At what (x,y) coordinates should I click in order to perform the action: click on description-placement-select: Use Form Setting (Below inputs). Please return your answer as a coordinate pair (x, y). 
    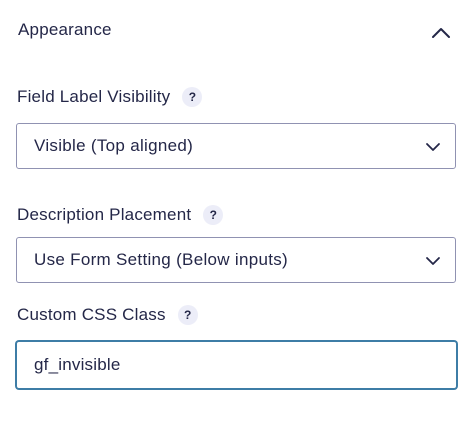
    Looking at the image, I should click on (236, 260).